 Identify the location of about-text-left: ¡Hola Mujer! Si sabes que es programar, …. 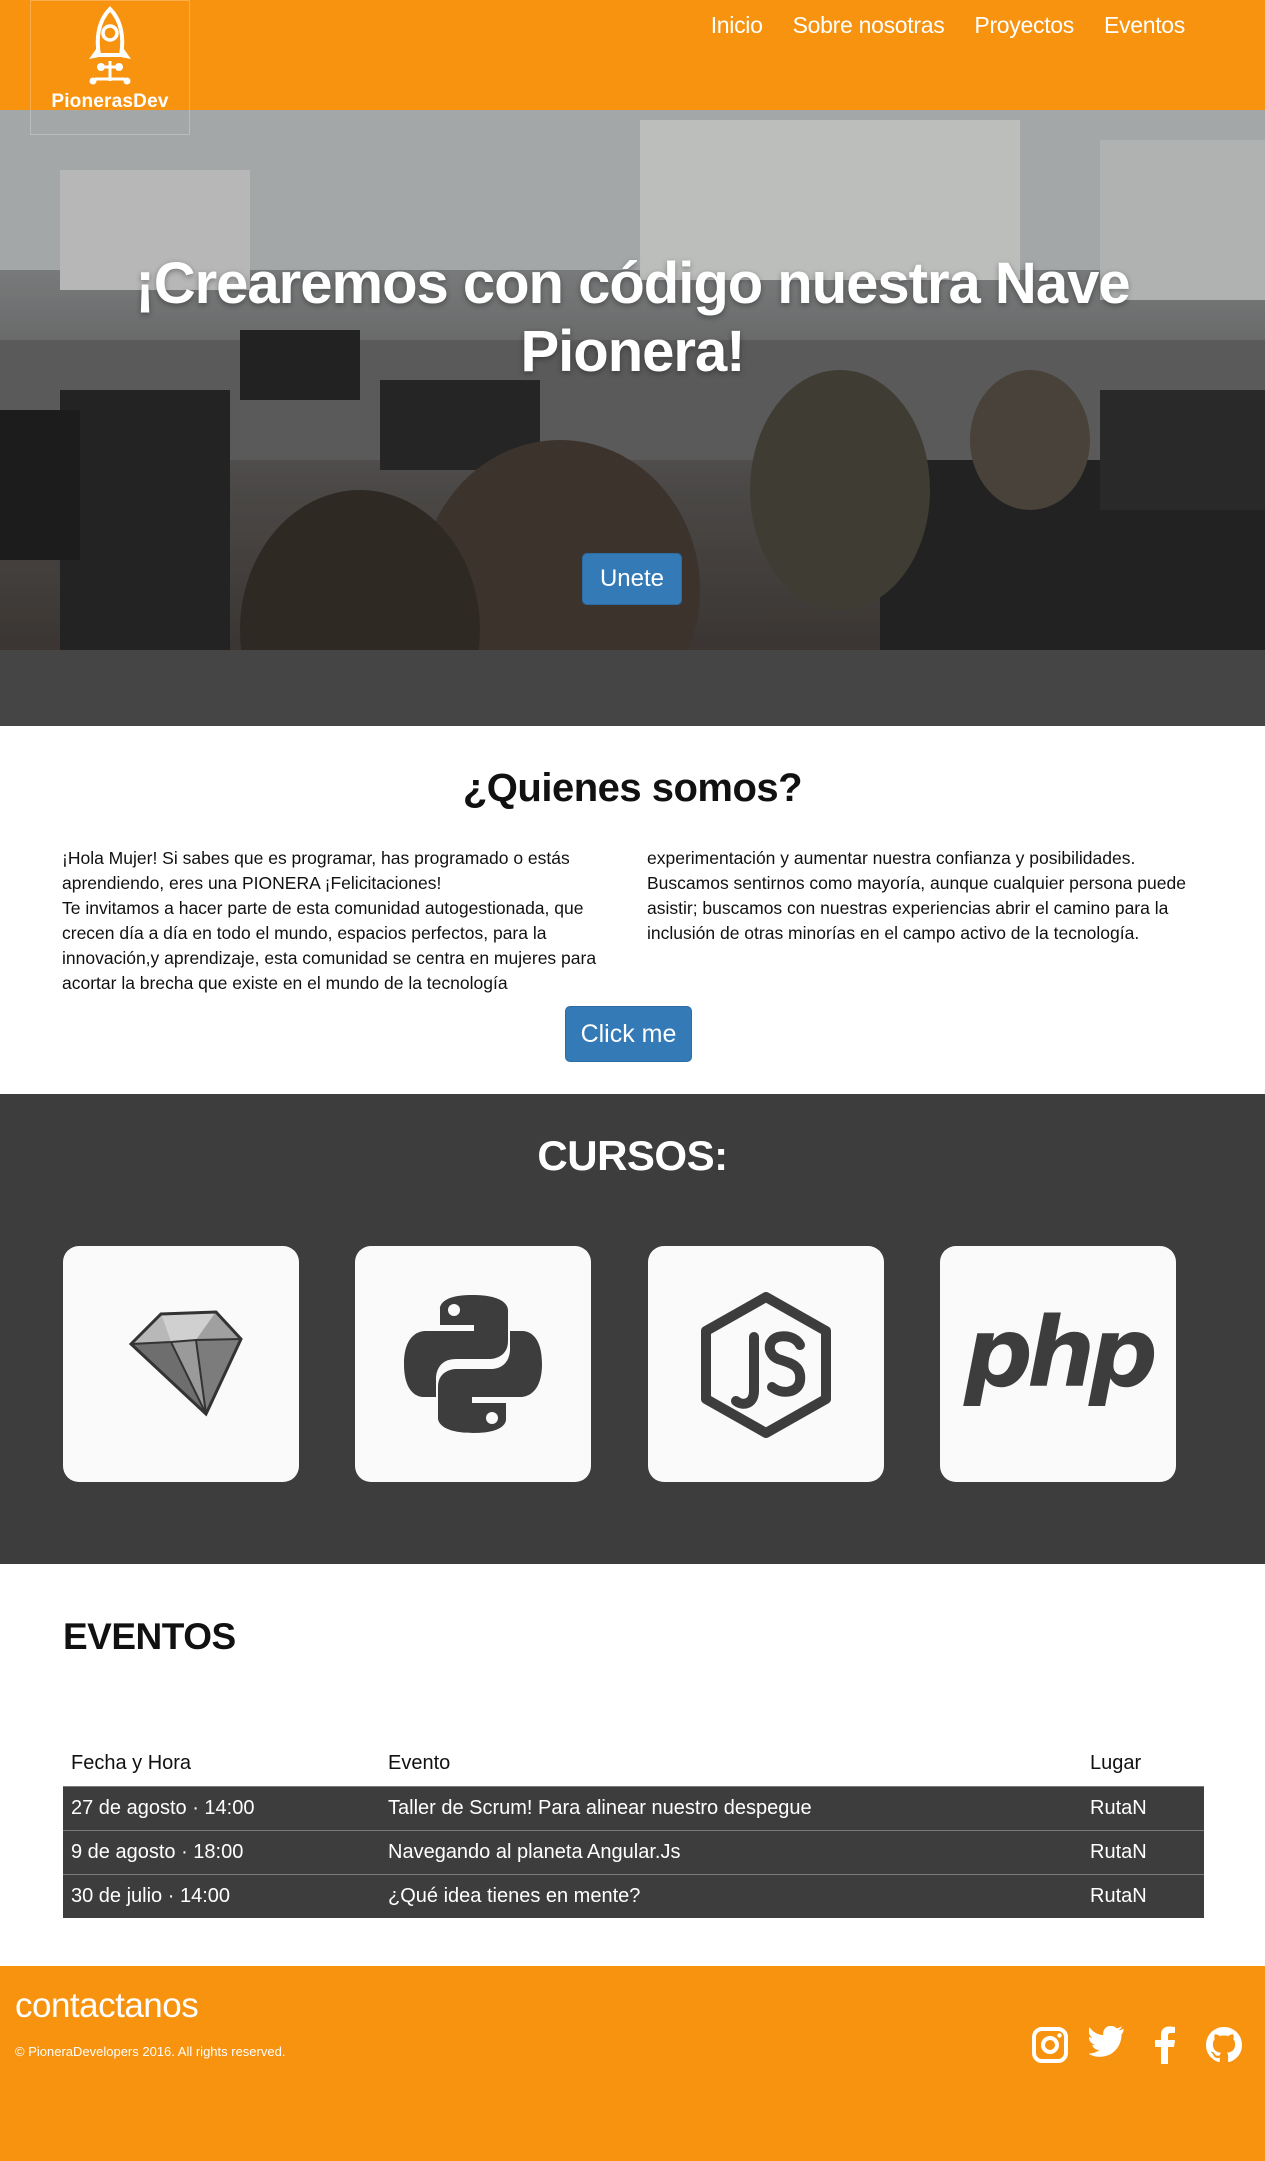
(332, 921).